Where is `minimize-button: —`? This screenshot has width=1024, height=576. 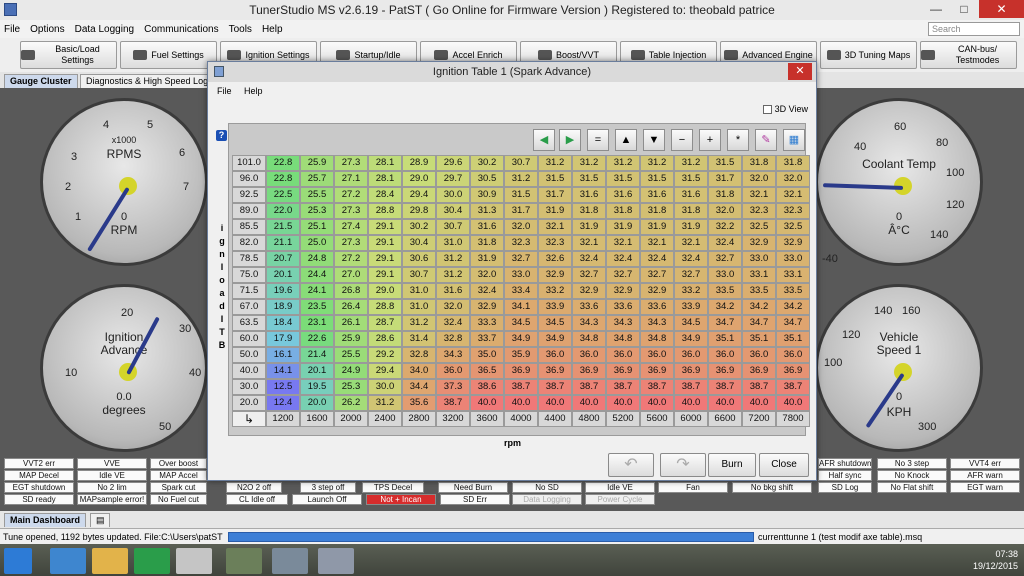 minimize-button: — is located at coordinates (936, 9).